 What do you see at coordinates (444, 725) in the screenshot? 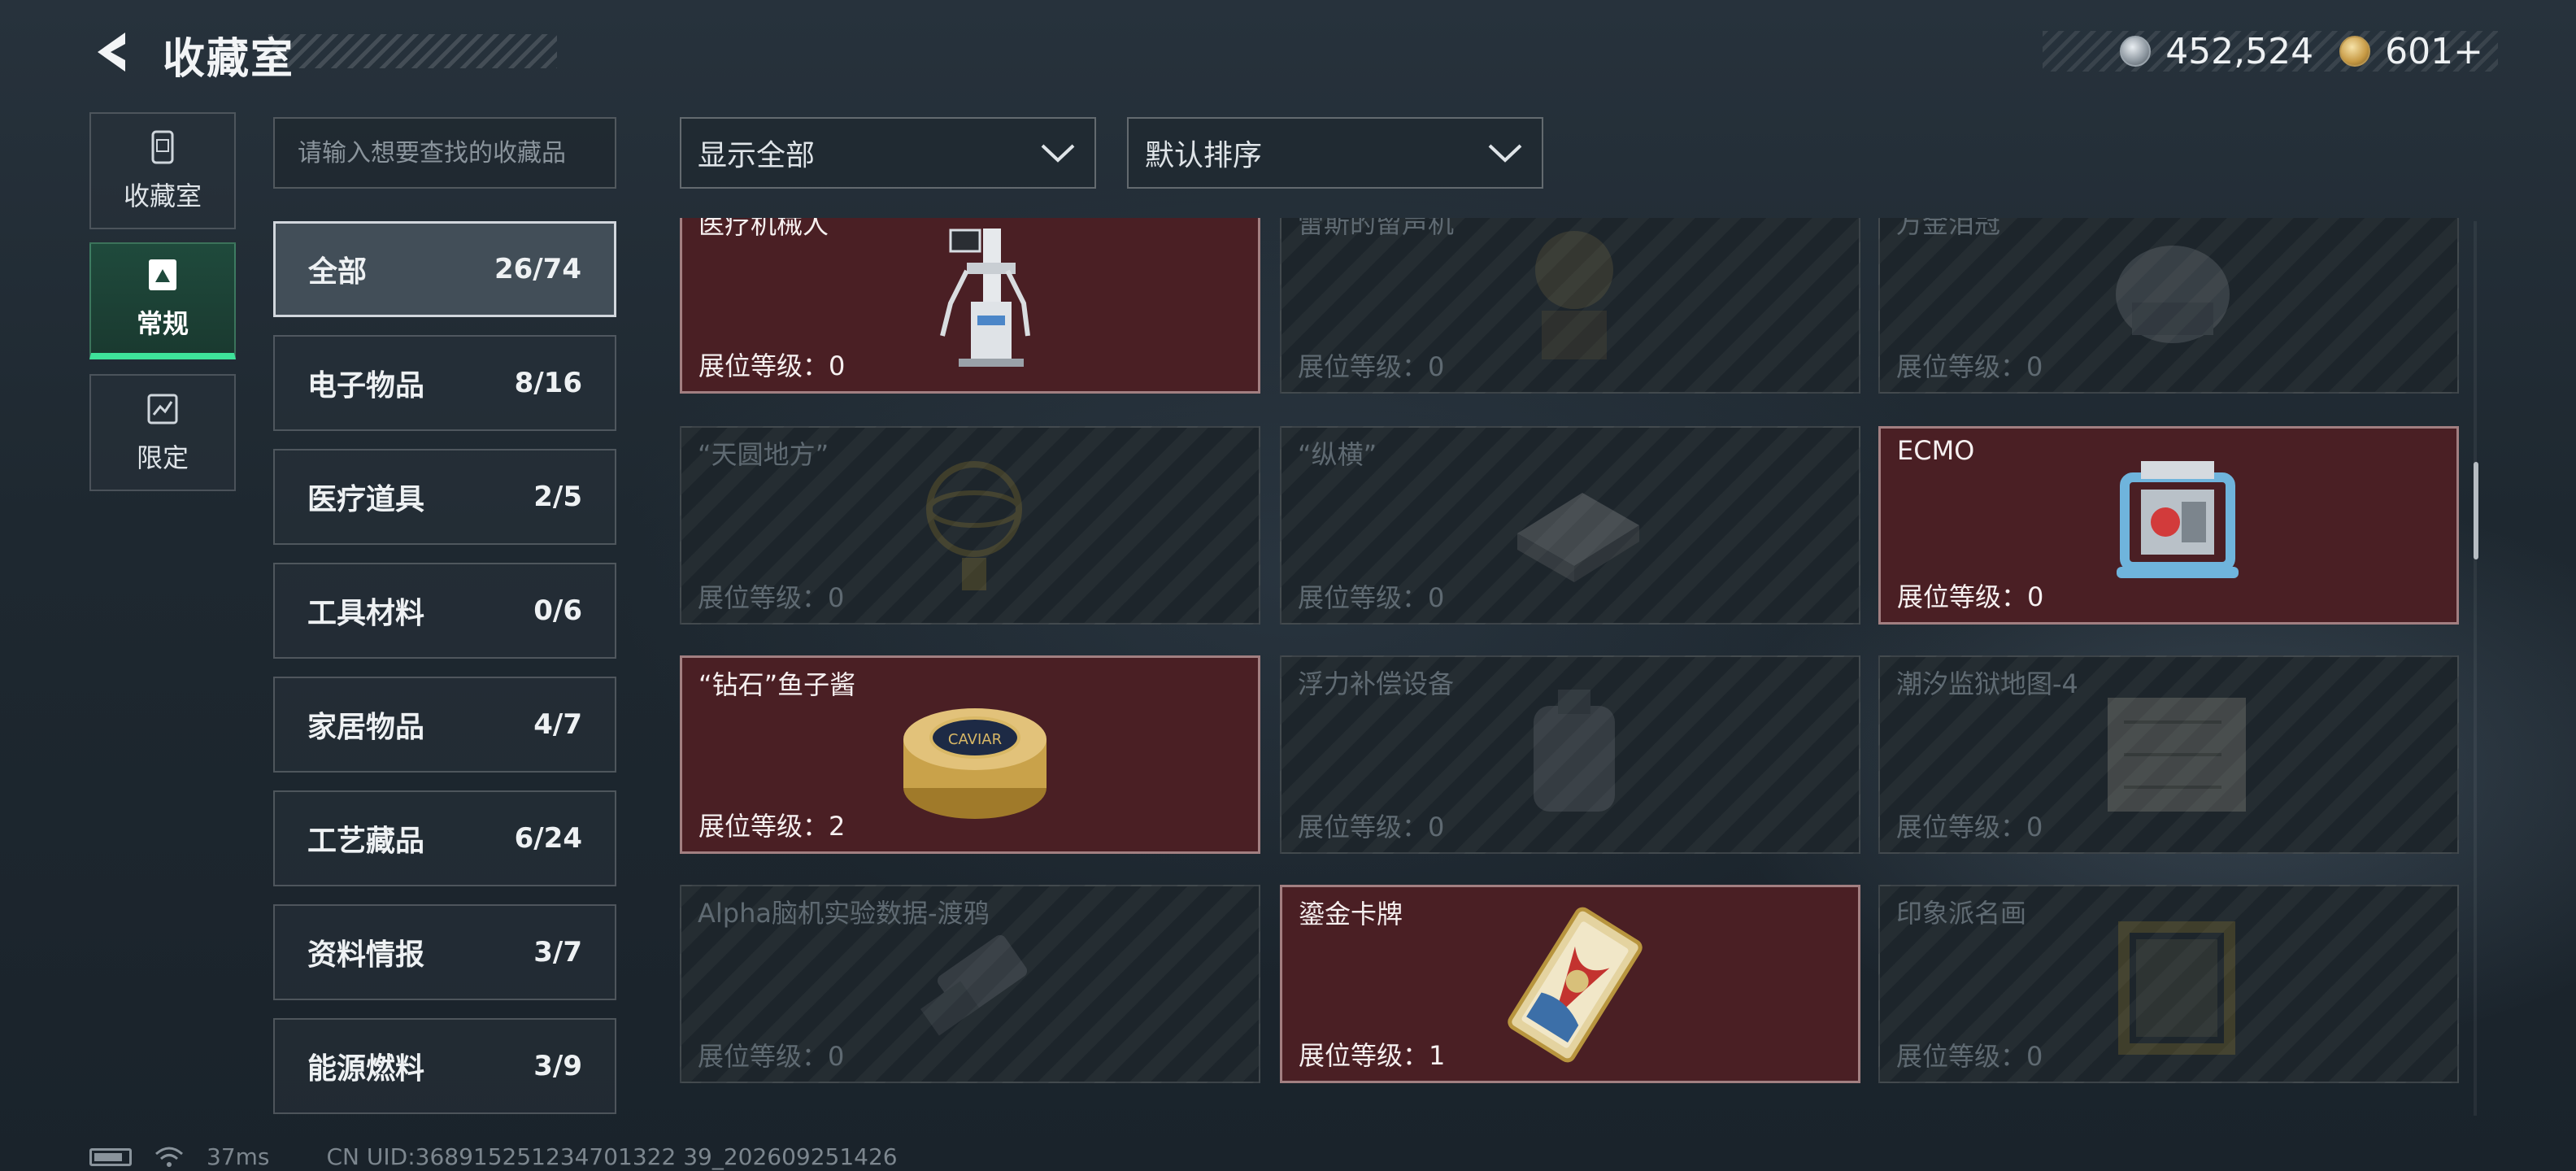
I see `category-household: 家居物品 4/7` at bounding box center [444, 725].